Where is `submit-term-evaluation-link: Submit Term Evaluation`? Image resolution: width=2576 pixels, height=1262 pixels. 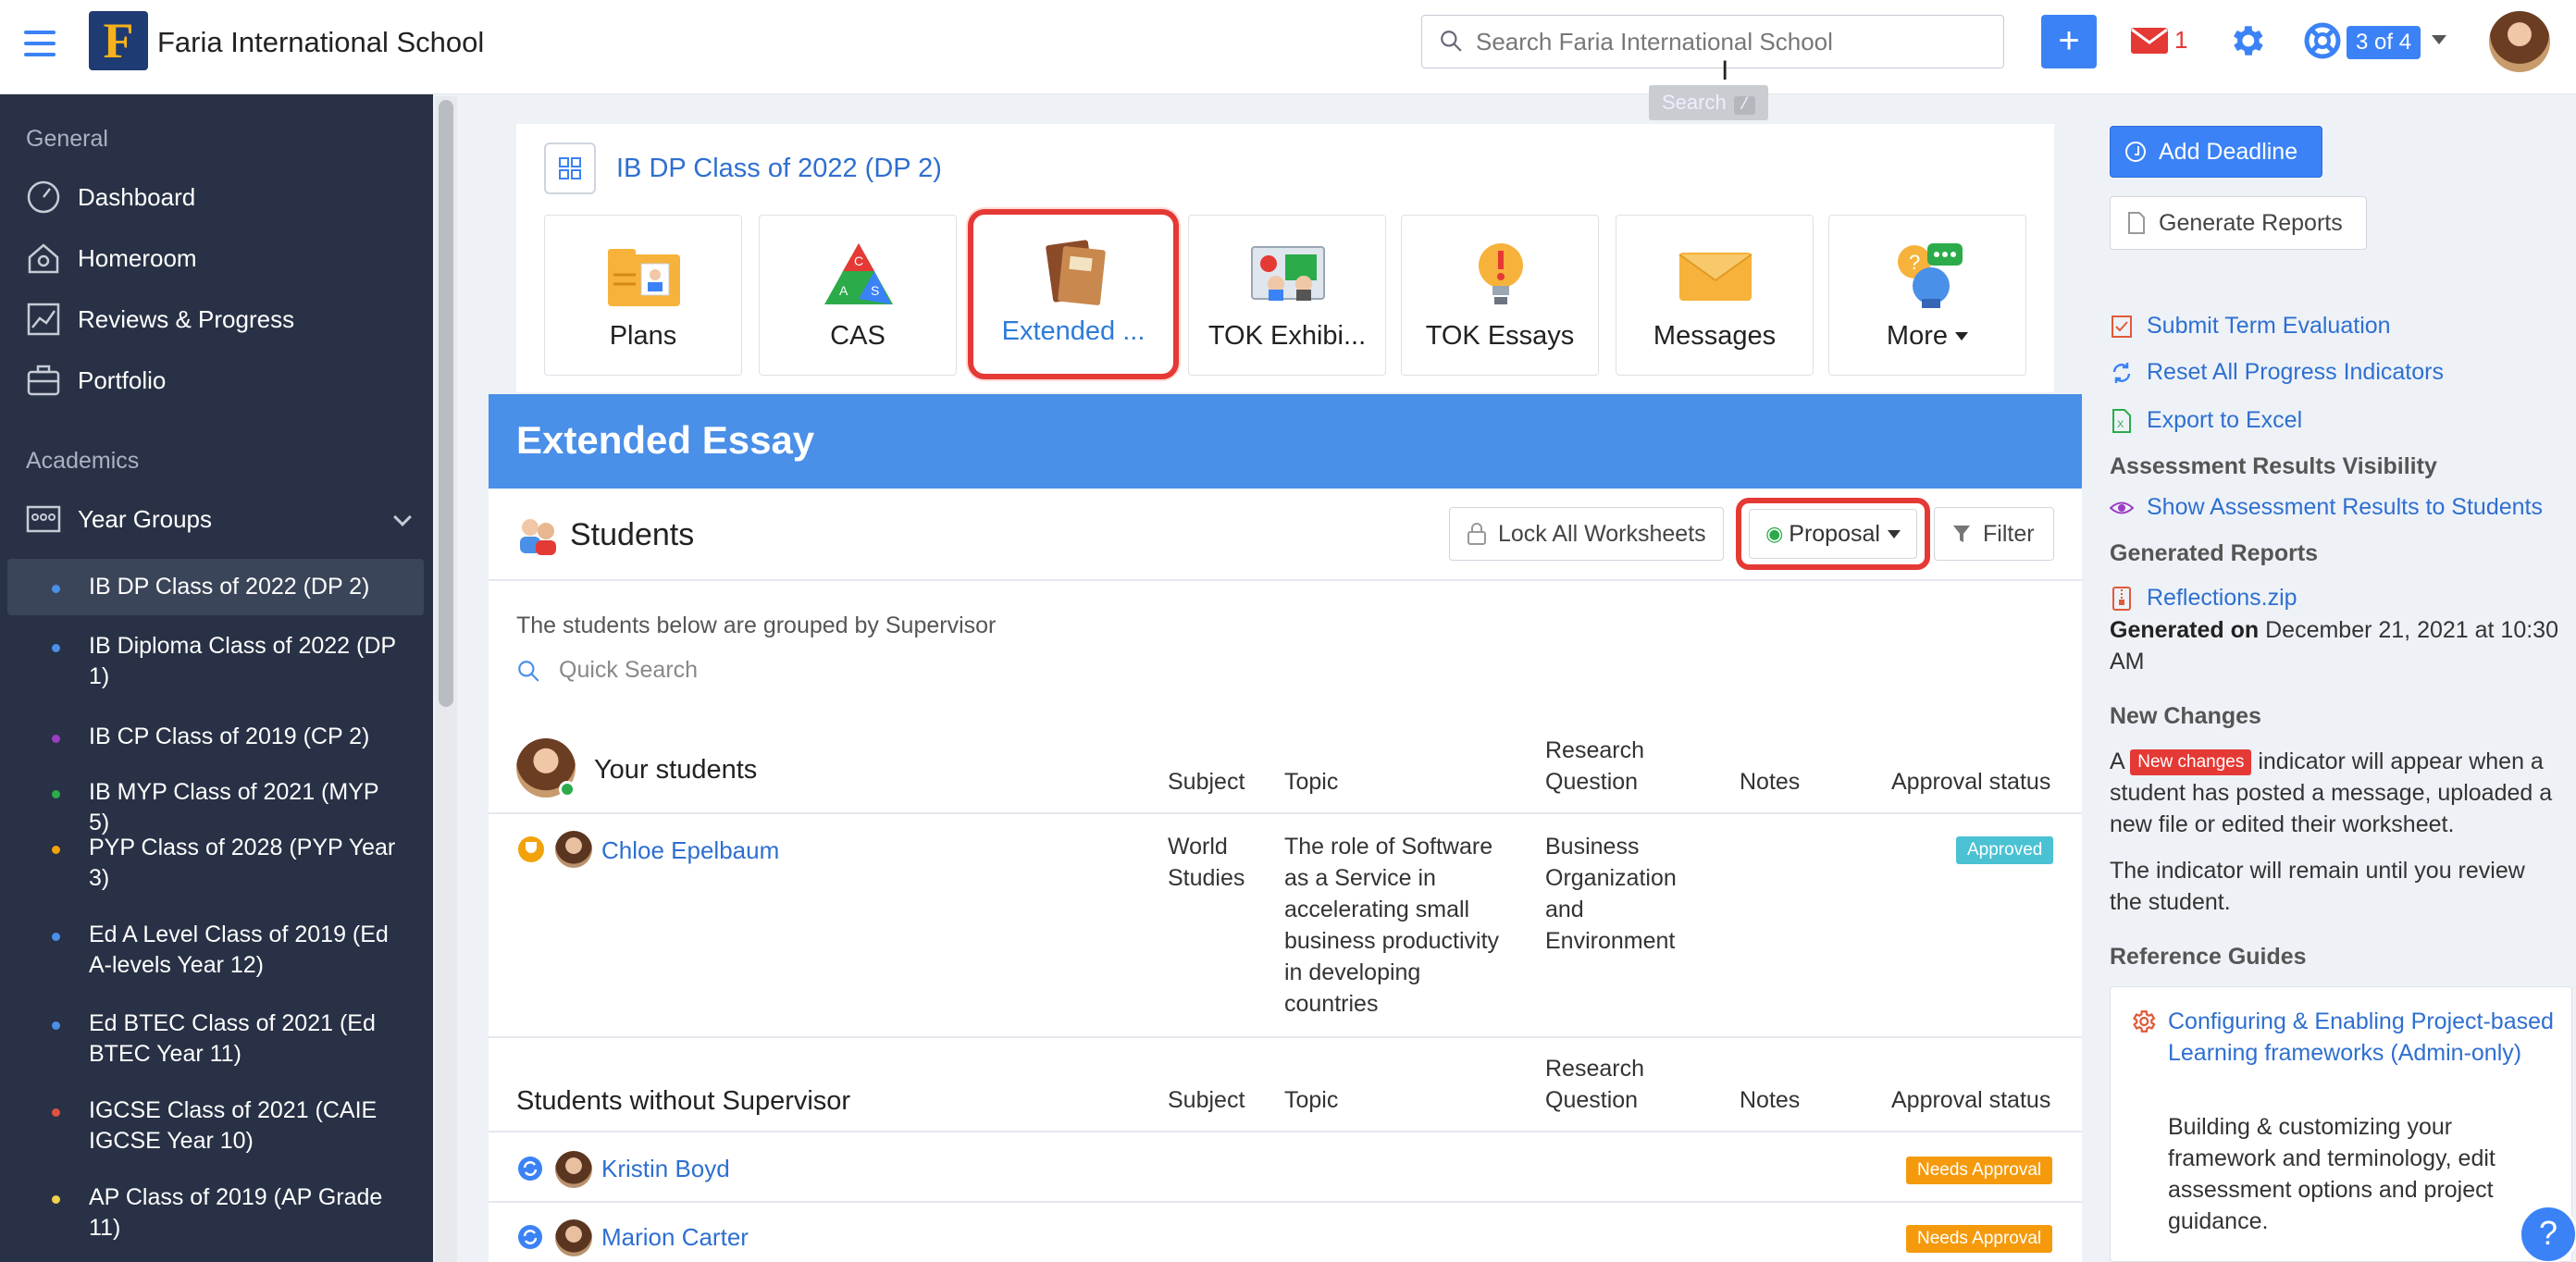 submit-term-evaluation-link: Submit Term Evaluation is located at coordinates (2251, 326).